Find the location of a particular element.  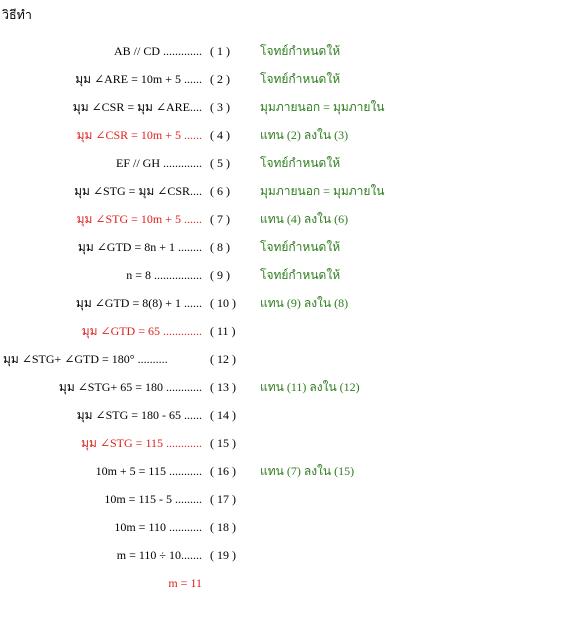

step-number: ( 8 ) is located at coordinates (220, 247).